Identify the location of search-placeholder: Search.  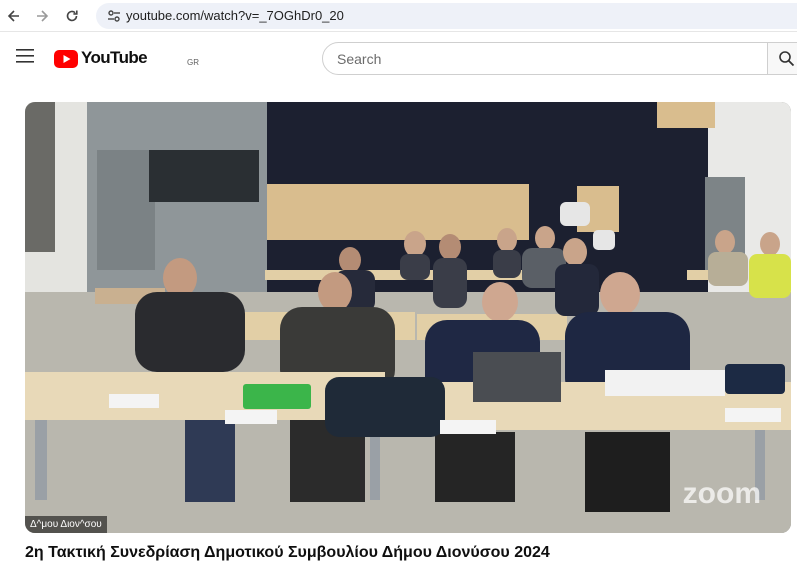
(359, 59).